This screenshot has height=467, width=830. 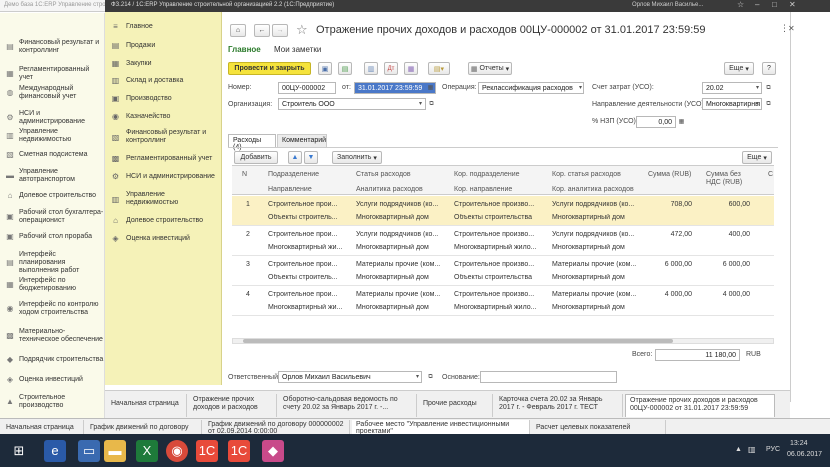 I want to click on col-cor-item: Кор. статья расходов, so click(x=586, y=174).